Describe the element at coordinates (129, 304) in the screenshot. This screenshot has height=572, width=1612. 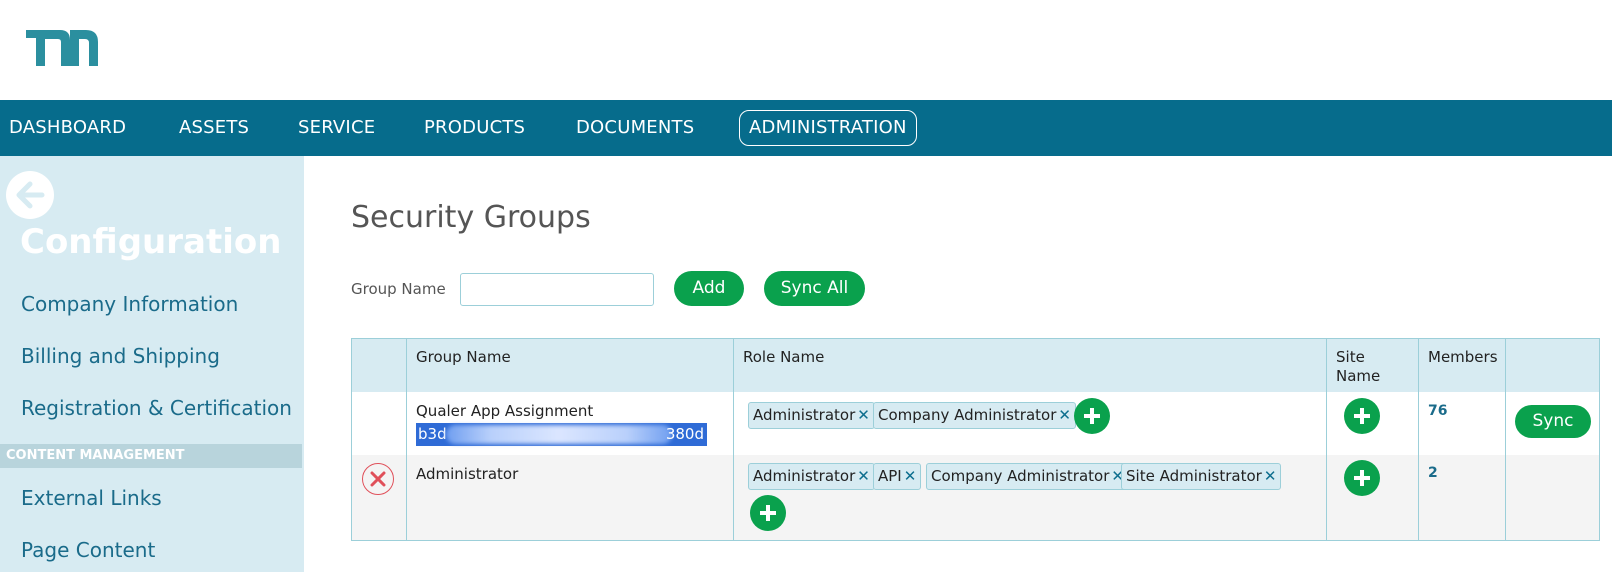
I see `sidebar-item-company-information: Company Information` at that location.